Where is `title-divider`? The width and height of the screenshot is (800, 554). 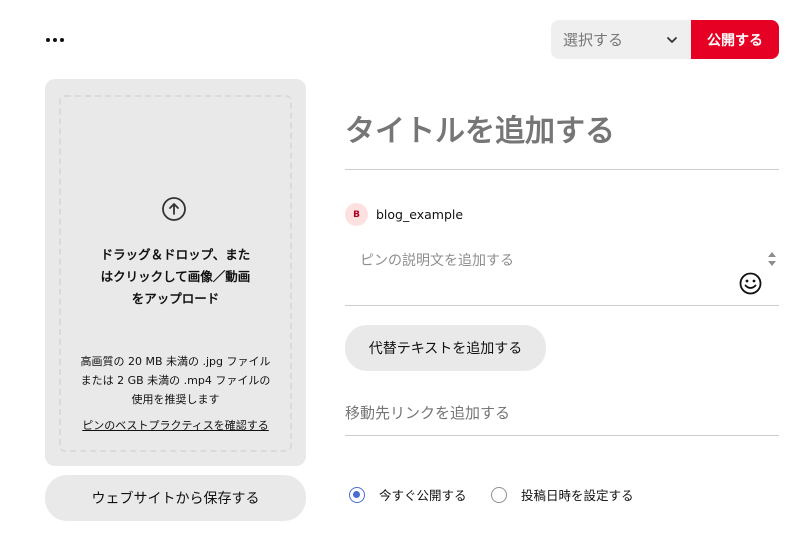
title-divider is located at coordinates (562, 169).